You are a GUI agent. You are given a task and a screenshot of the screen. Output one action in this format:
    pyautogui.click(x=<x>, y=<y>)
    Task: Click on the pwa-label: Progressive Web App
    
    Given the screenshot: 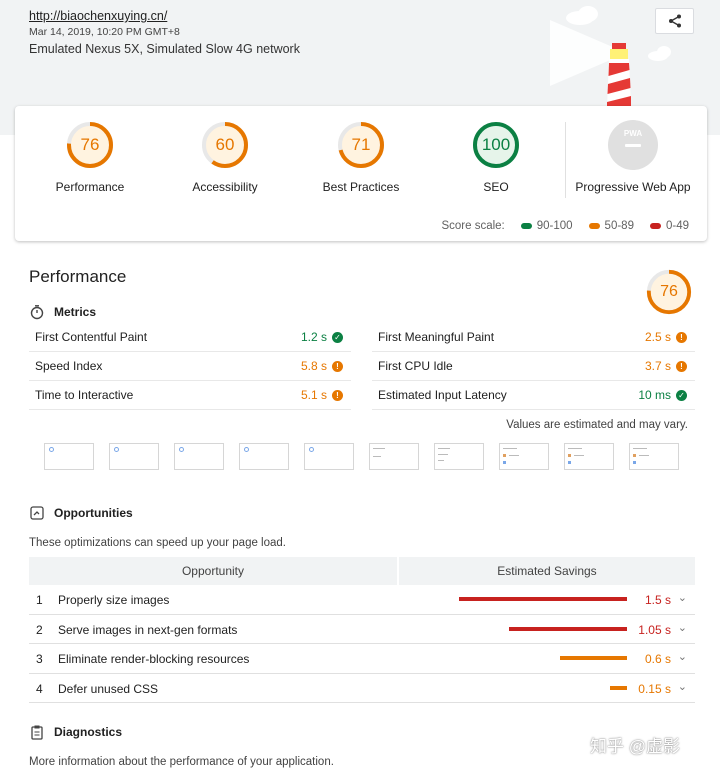 What is the action you would take?
    pyautogui.click(x=633, y=187)
    